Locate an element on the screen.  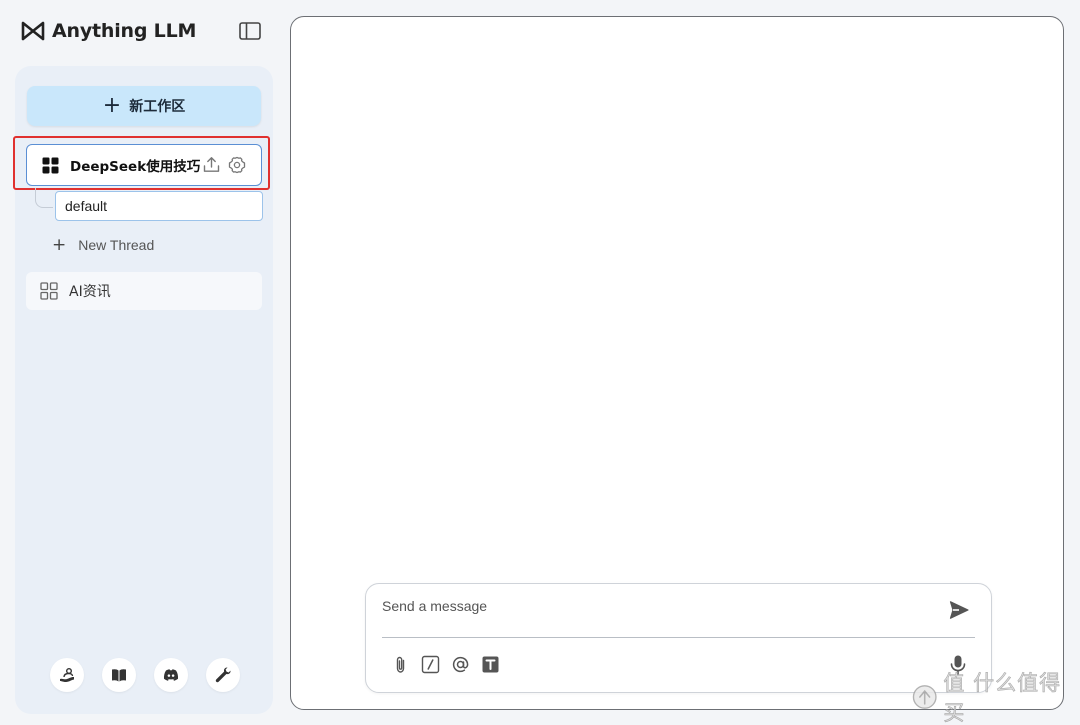
watermark: 值 什么值得买 is located at coordinates (996, 698).